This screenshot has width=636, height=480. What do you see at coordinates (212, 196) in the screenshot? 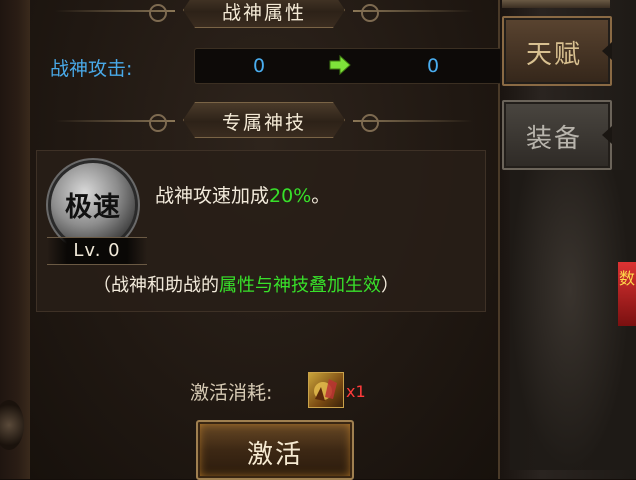
I see `skill-desc-prefix: 战神攻速加成` at bounding box center [212, 196].